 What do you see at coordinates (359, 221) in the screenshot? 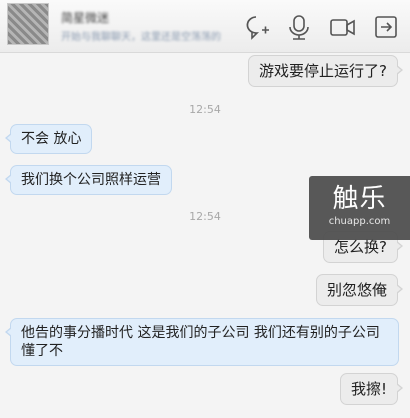
I see `watermark-url: chuapp.com` at bounding box center [359, 221].